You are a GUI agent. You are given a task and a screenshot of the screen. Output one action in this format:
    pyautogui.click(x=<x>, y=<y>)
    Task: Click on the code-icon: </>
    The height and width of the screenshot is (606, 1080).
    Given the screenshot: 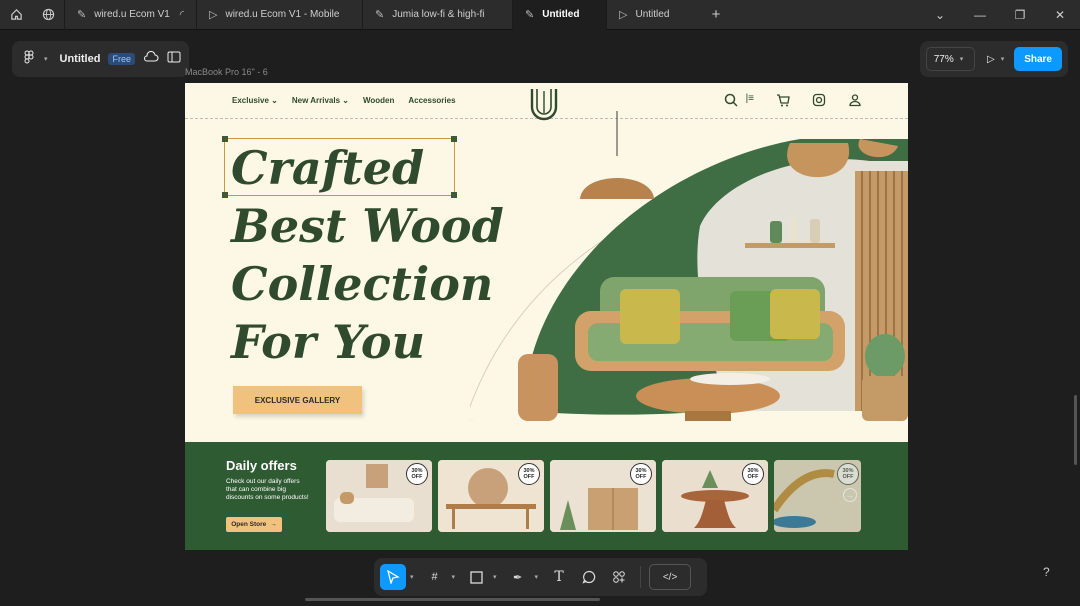 What is the action you would take?
    pyautogui.click(x=670, y=577)
    